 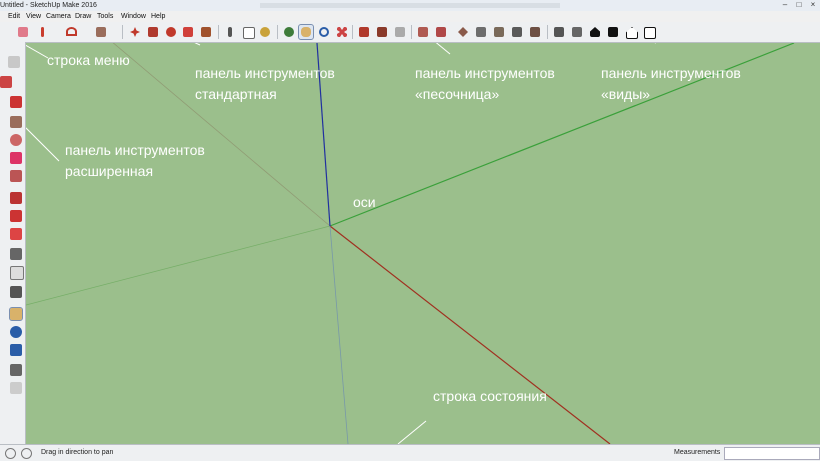 I want to click on rotate-icon, so click(x=171, y=32).